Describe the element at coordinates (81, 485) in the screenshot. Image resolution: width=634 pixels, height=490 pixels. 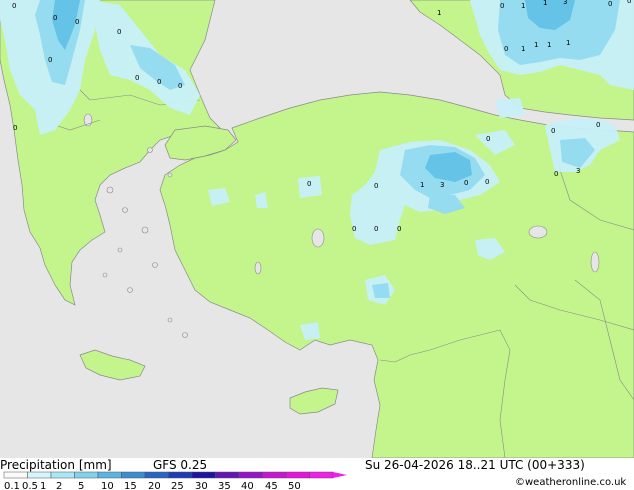
I see `legend-tick-label: 5` at that location.